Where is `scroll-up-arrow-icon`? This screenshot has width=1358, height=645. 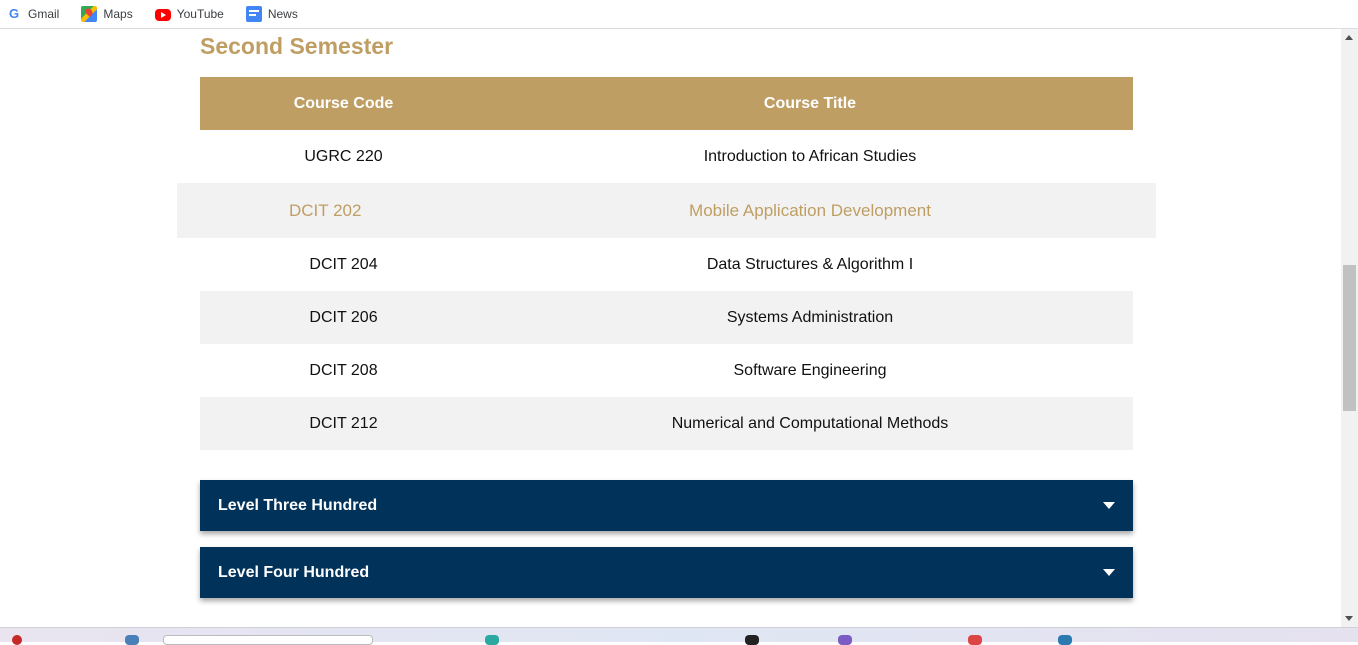 scroll-up-arrow-icon is located at coordinates (1349, 37).